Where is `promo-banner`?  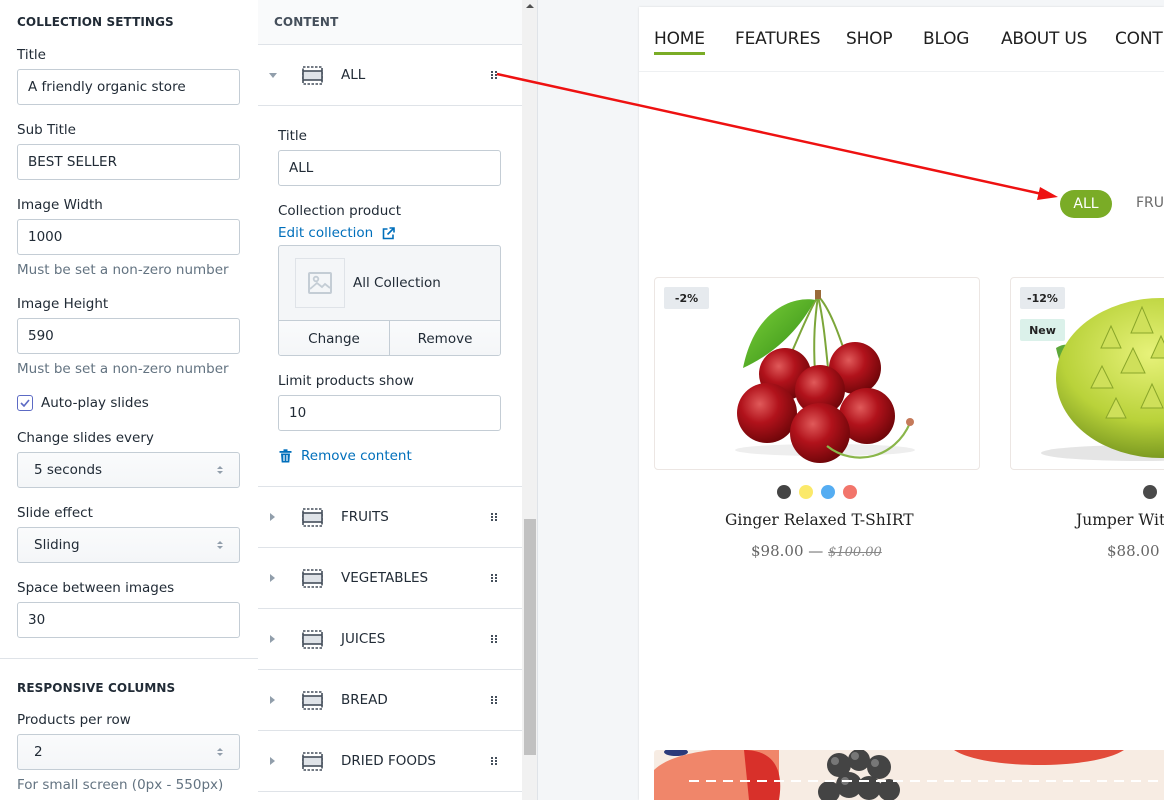
promo-banner is located at coordinates (909, 775).